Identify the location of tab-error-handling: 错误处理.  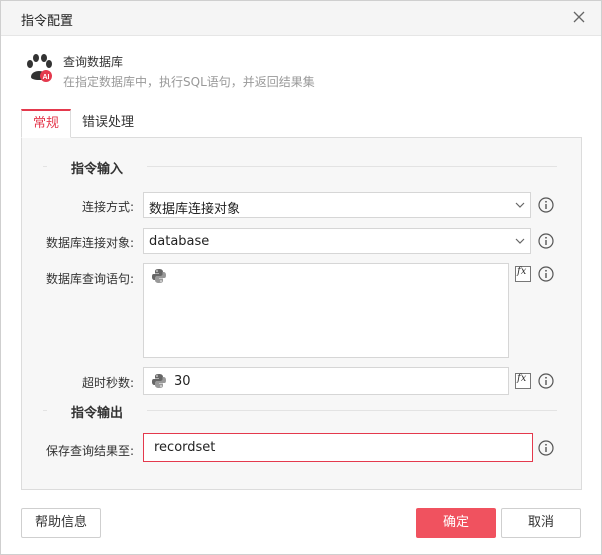
(108, 122).